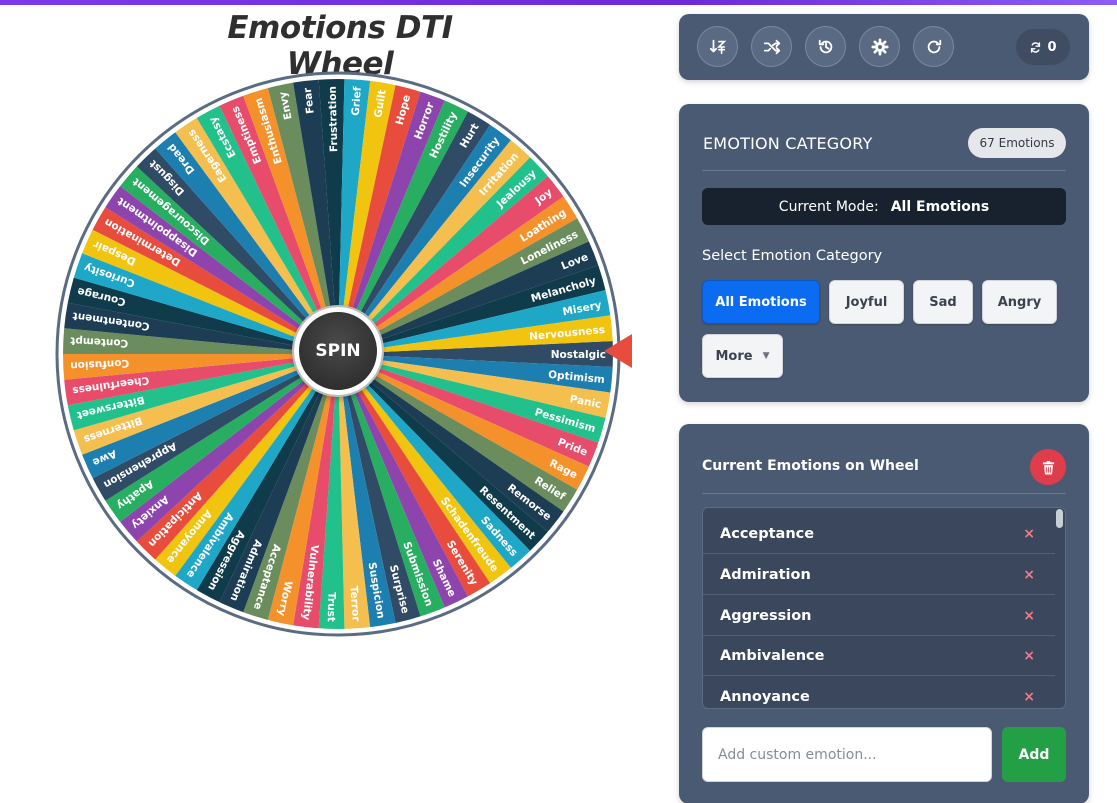 The height and width of the screenshot is (803, 1117). I want to click on history-icon, so click(825, 46).